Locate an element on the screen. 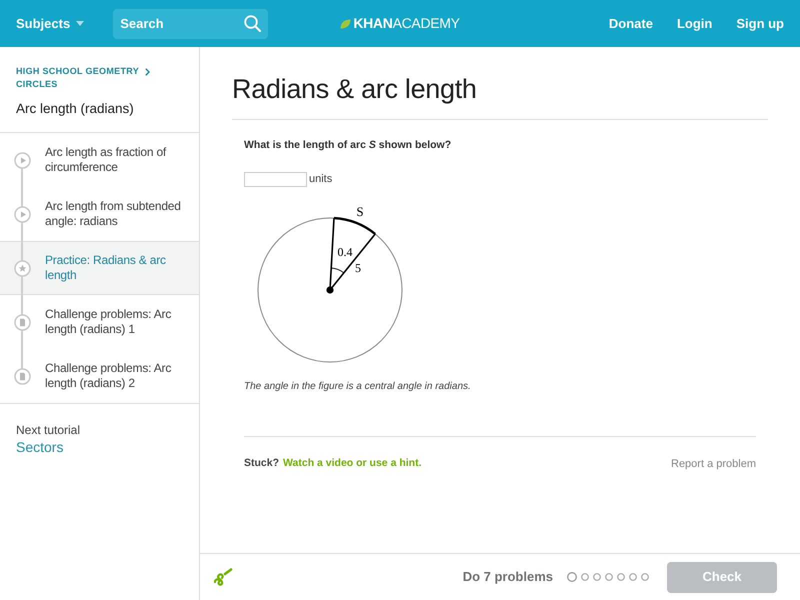  lesson-list-item: Arc length from subtended angle: radians is located at coordinates (99, 214).